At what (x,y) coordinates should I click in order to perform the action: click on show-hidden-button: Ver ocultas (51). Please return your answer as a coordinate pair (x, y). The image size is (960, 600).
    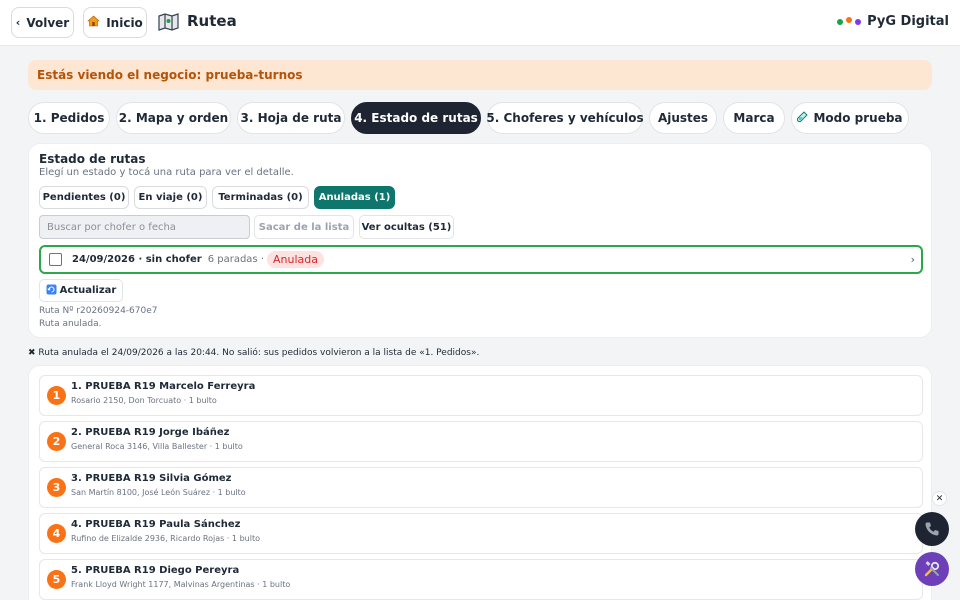
    Looking at the image, I should click on (406, 227).